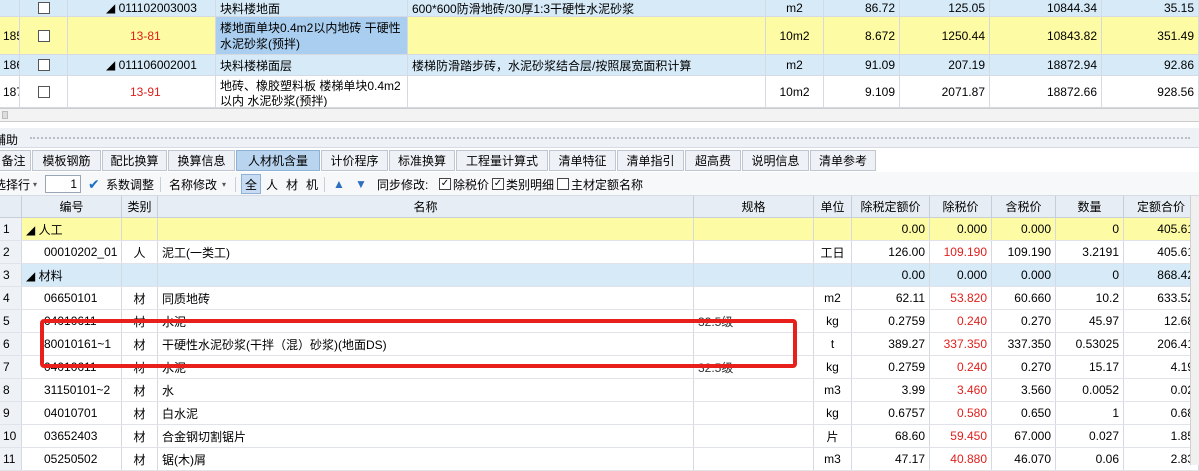  What do you see at coordinates (961, 367) in the screenshot?
I see `grid-cell-6: 0.240` at bounding box center [961, 367].